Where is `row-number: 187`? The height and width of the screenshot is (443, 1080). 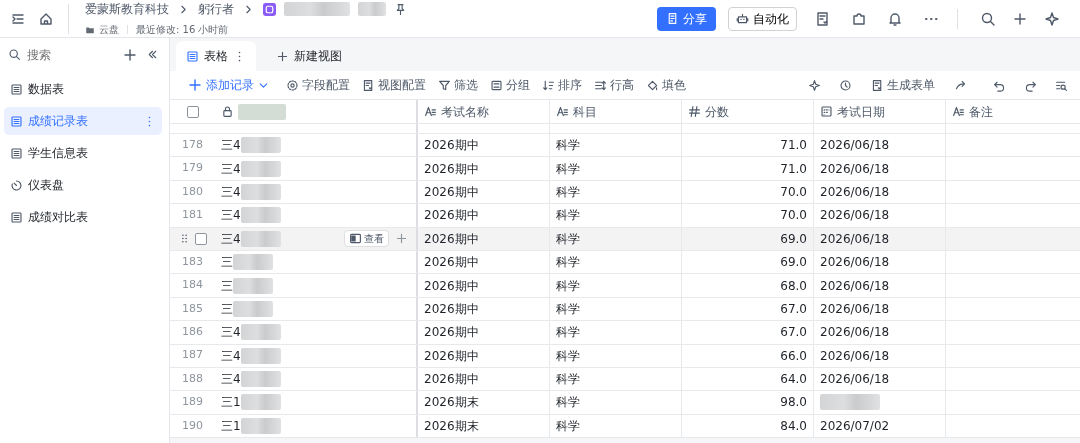 row-number: 187 is located at coordinates (192, 355).